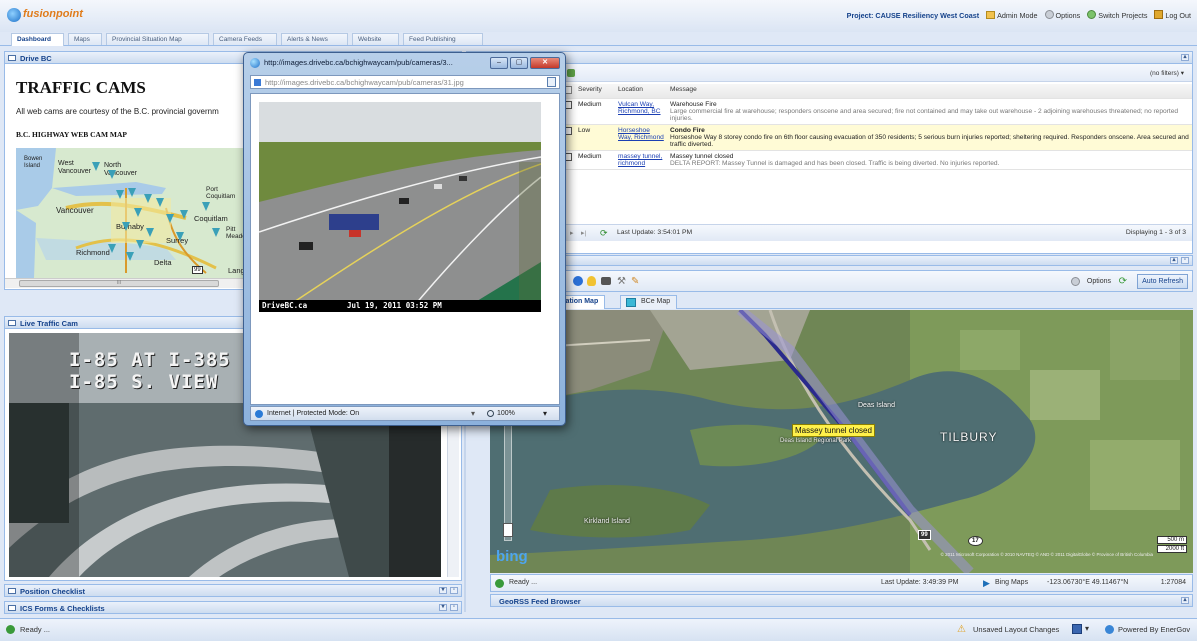  Describe the element at coordinates (591, 281) in the screenshot. I see `bulb-icon` at that location.